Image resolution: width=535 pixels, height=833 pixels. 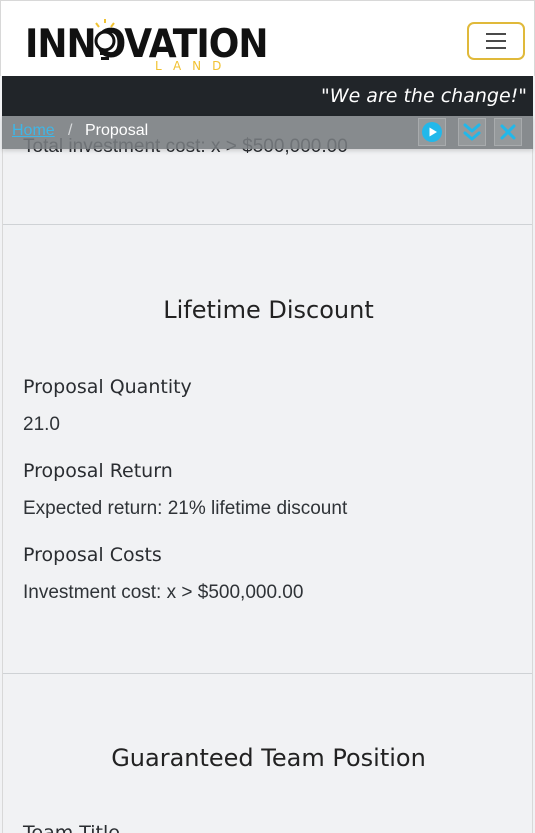 I want to click on breadcrumb-current: Proposal, so click(x=117, y=130).